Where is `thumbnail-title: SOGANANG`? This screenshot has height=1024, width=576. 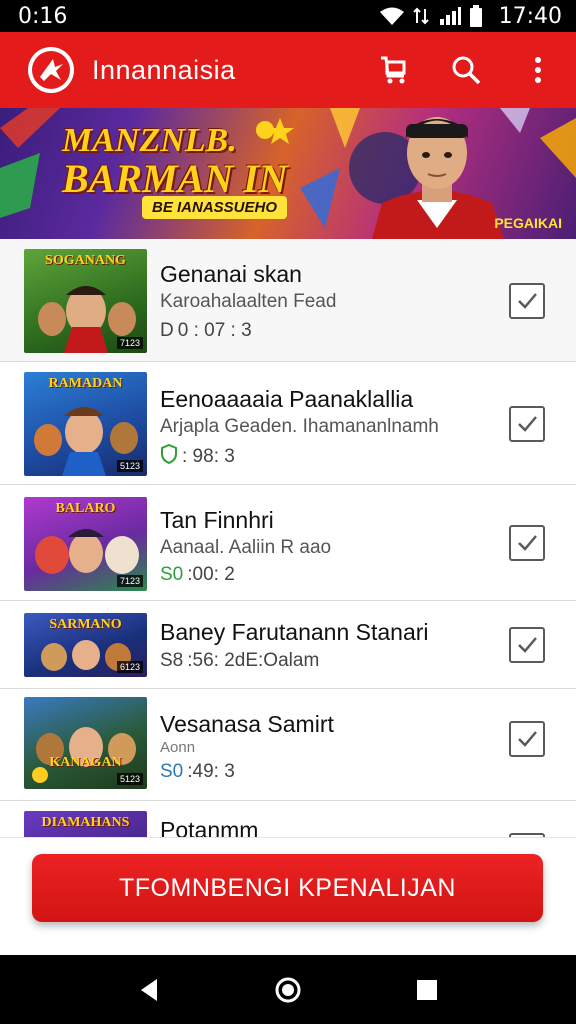
thumbnail-title: SOGANANG is located at coordinates (85, 260).